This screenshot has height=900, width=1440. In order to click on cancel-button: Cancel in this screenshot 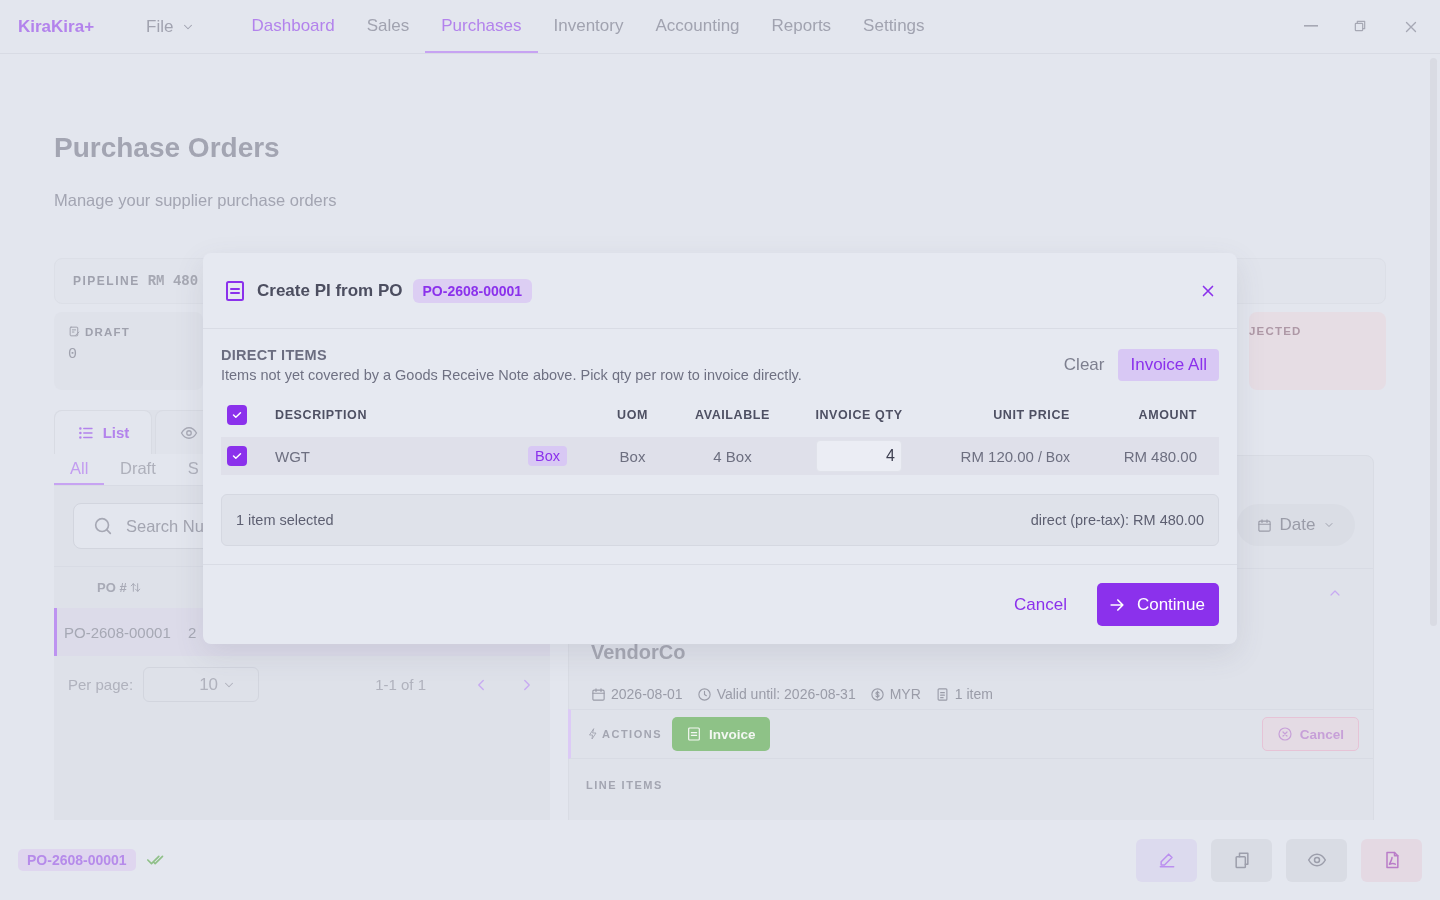, I will do `click(1040, 604)`.